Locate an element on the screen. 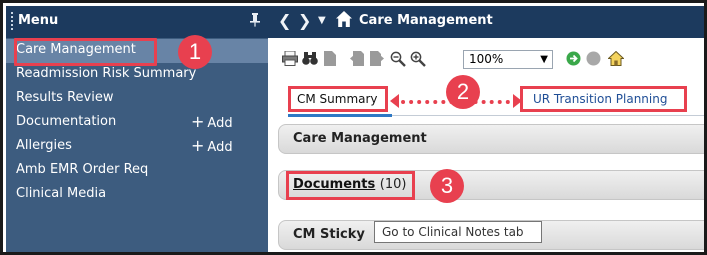  zoom-out-icon is located at coordinates (398, 61).